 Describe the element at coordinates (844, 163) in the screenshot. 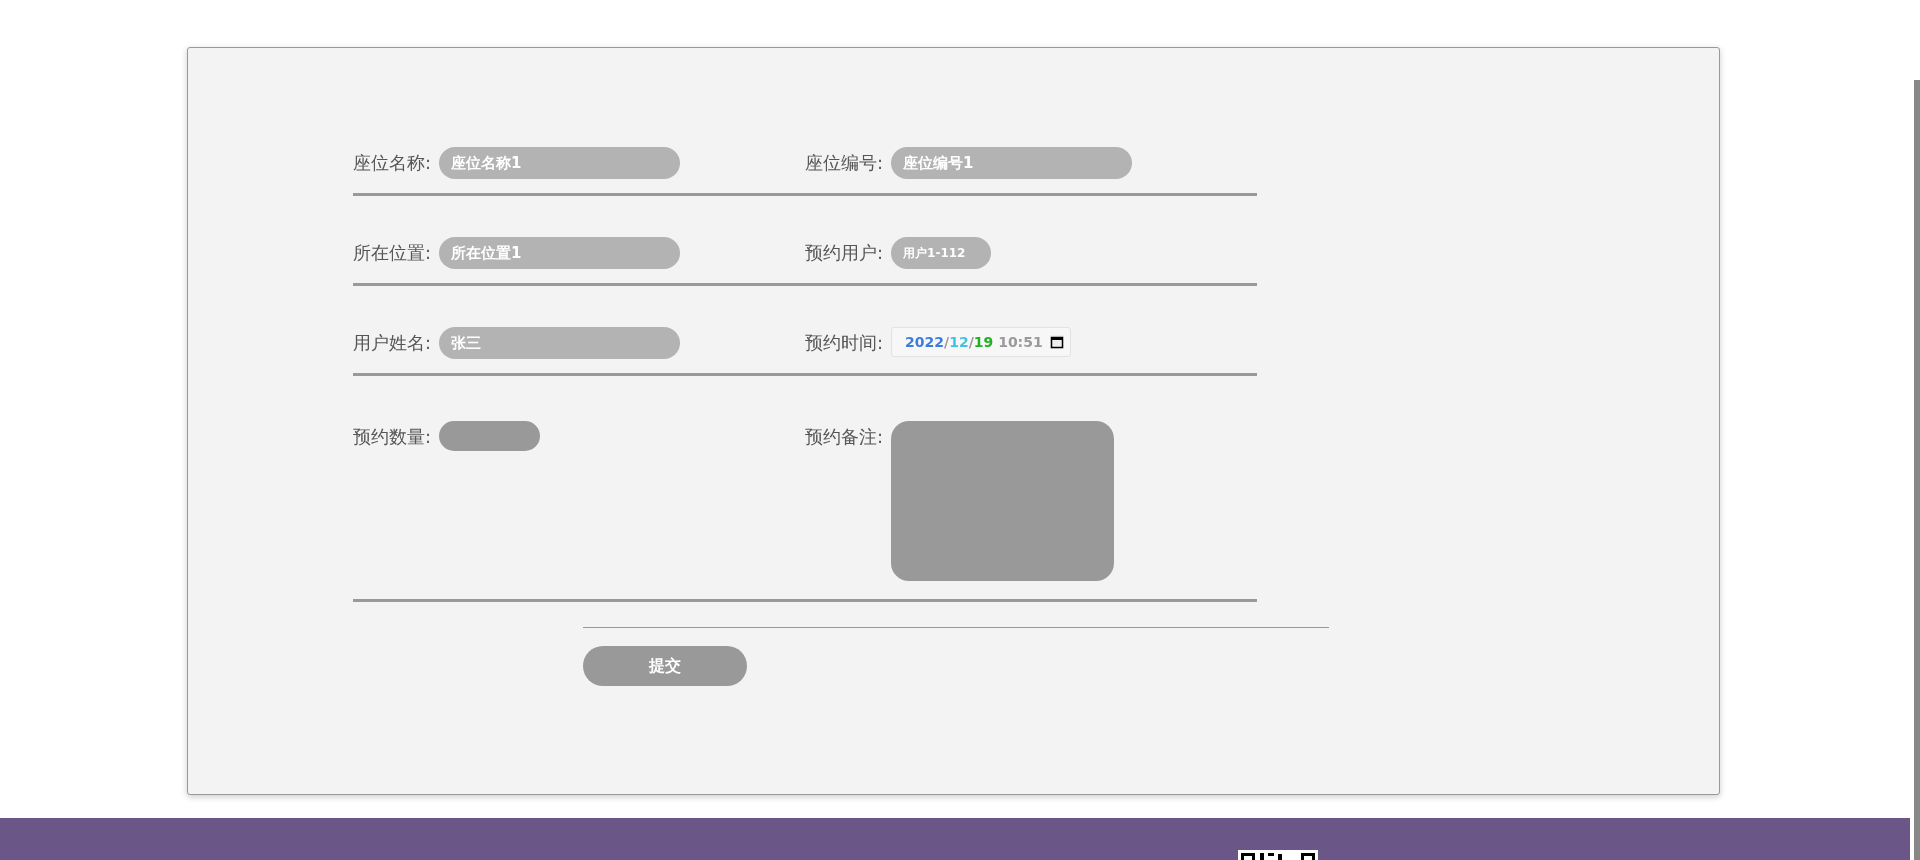

I see `field-label: 座位编号:` at that location.